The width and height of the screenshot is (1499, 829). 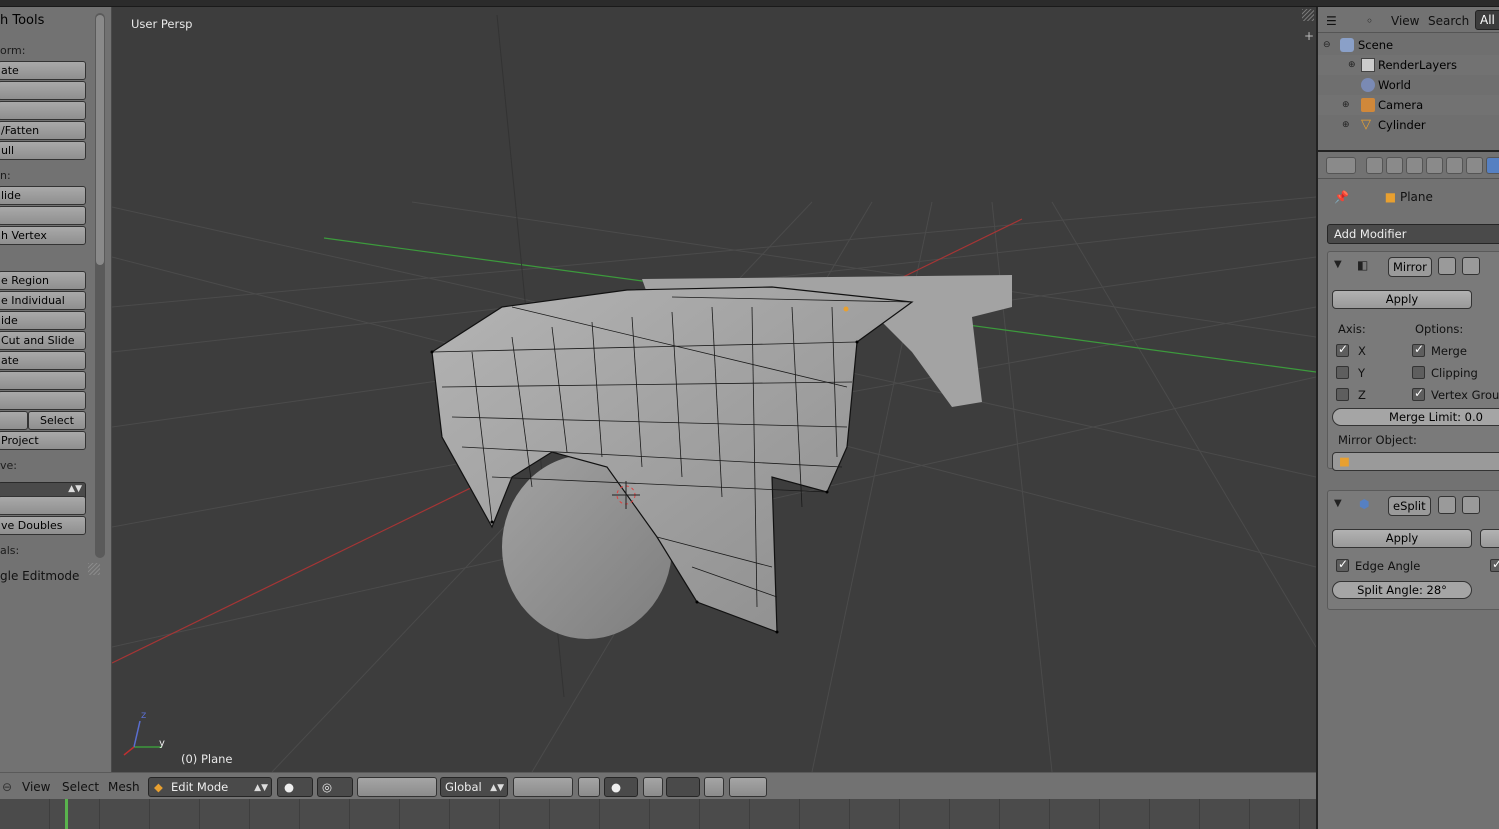 What do you see at coordinates (543, 787) in the screenshot?
I see `select-mode-buttons` at bounding box center [543, 787].